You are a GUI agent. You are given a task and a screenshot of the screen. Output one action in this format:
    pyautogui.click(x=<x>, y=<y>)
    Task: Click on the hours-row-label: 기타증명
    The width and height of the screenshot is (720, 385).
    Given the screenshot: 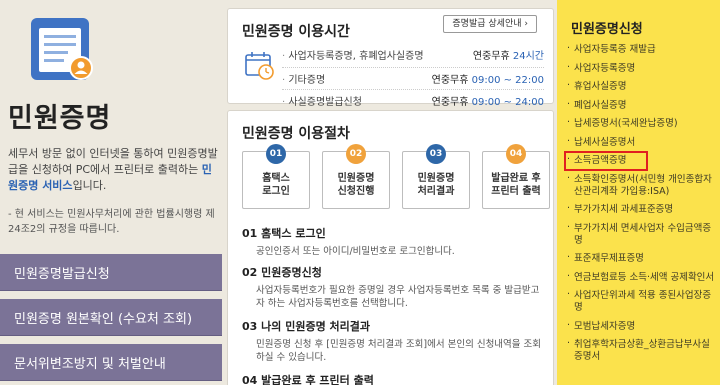 What is the action you would take?
    pyautogui.click(x=357, y=78)
    